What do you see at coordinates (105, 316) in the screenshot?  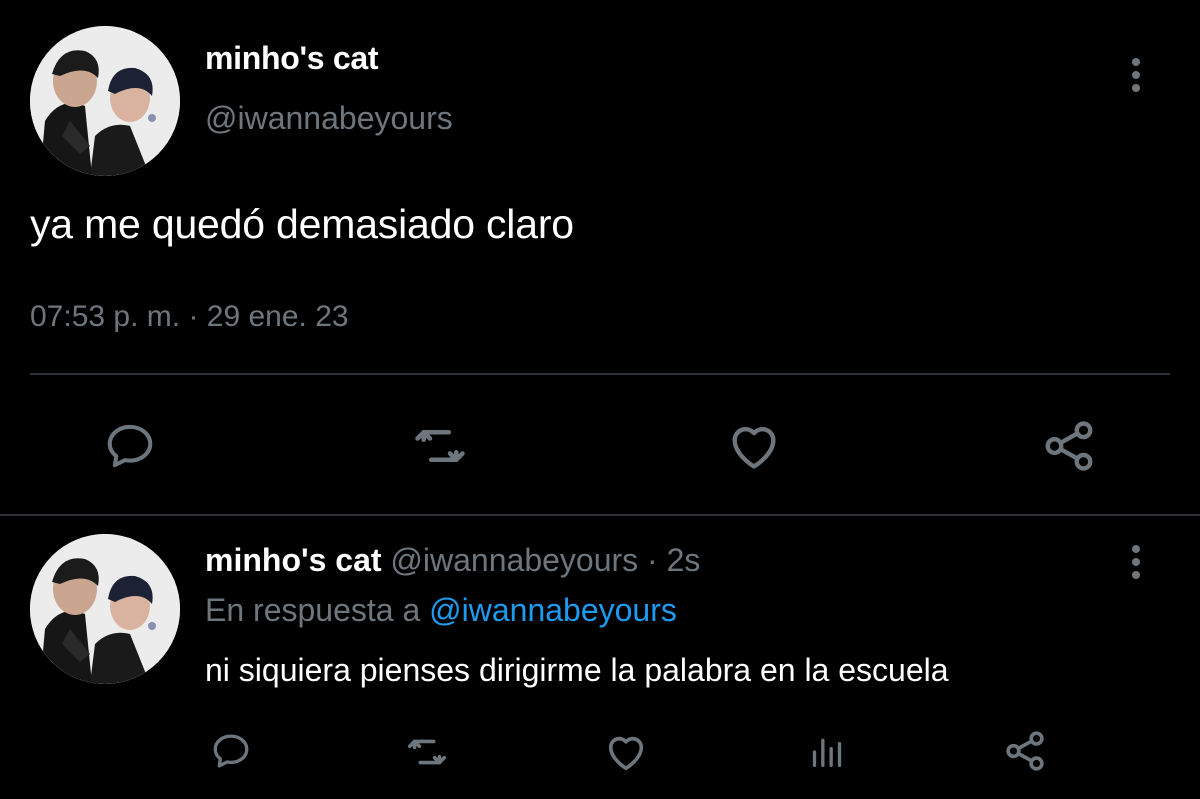 I see `tweet-time: 07:53 p. m.` at bounding box center [105, 316].